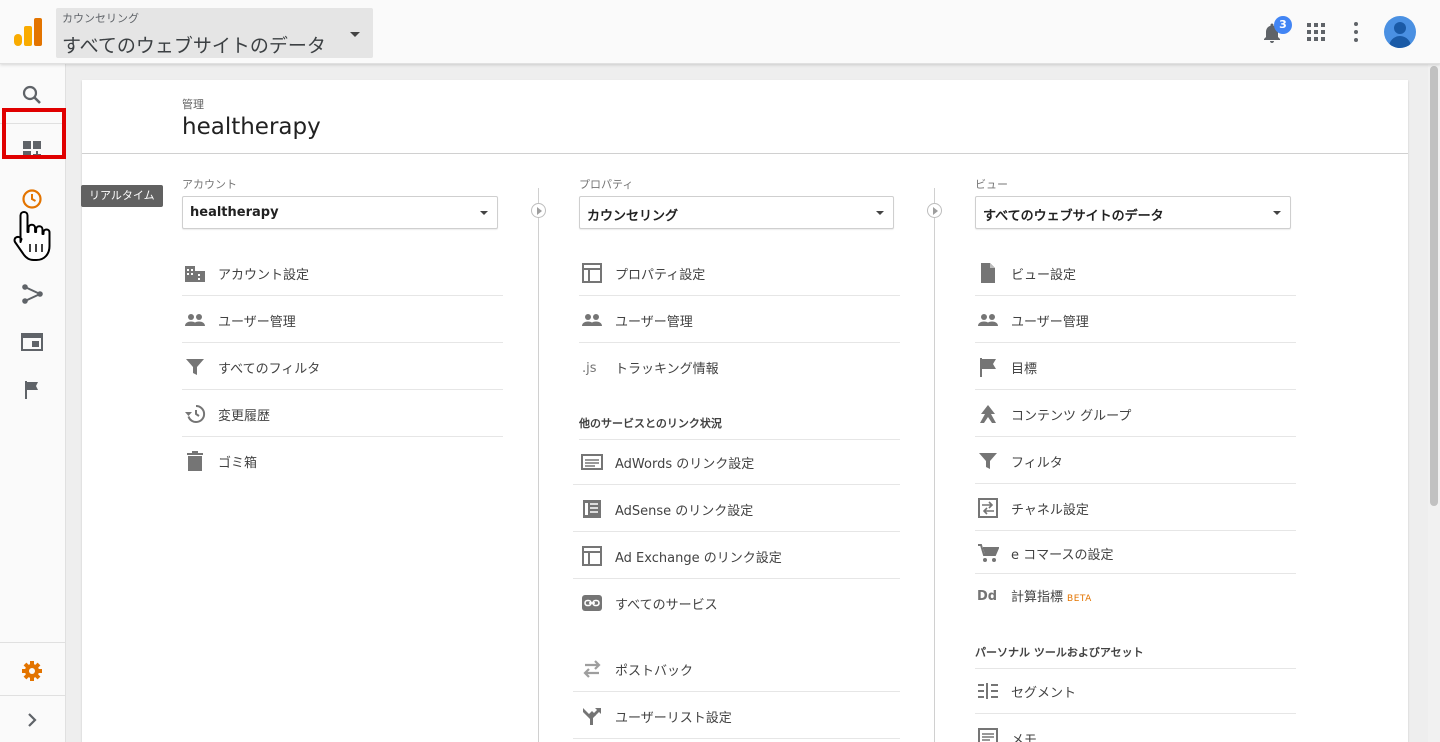  I want to click on memo-item: メモ, so click(1135, 728).